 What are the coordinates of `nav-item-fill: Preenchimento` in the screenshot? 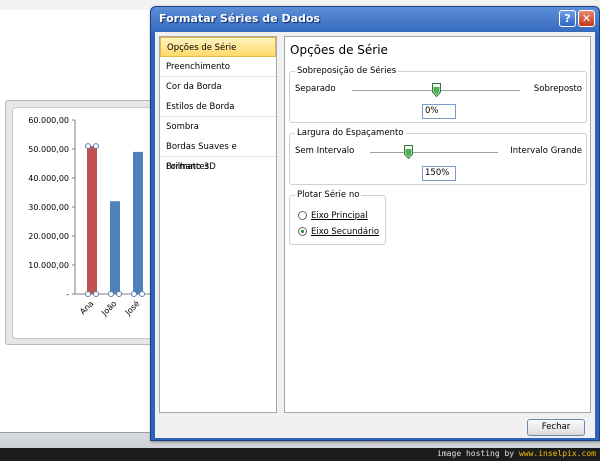 It's located at (218, 67).